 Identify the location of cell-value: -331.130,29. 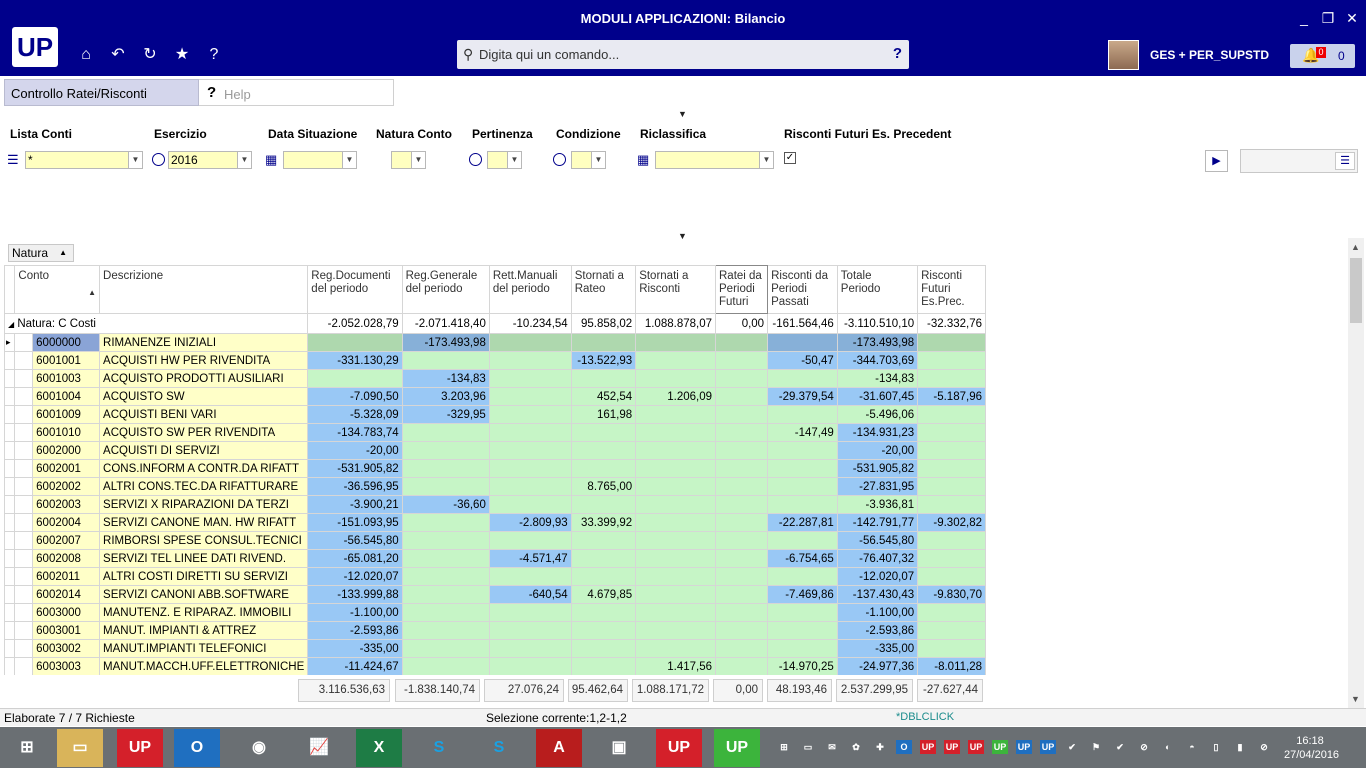
(355, 360).